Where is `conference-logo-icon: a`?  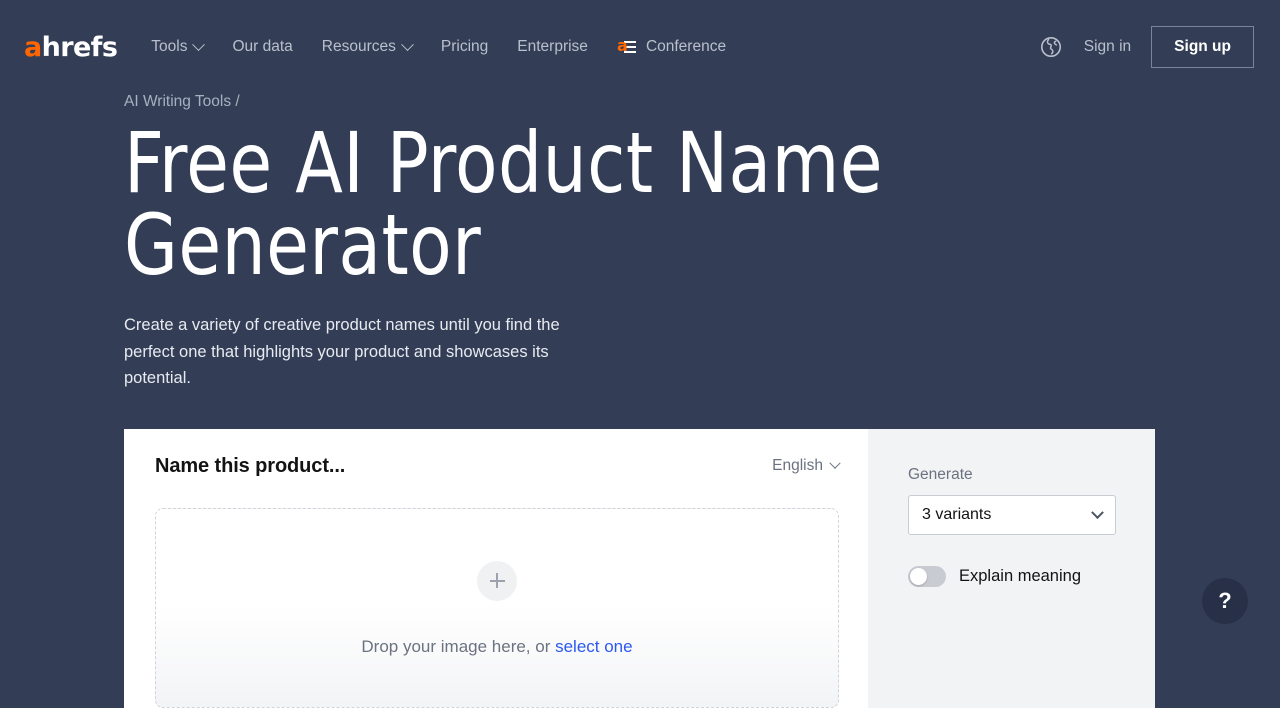 conference-logo-icon: a is located at coordinates (626, 47).